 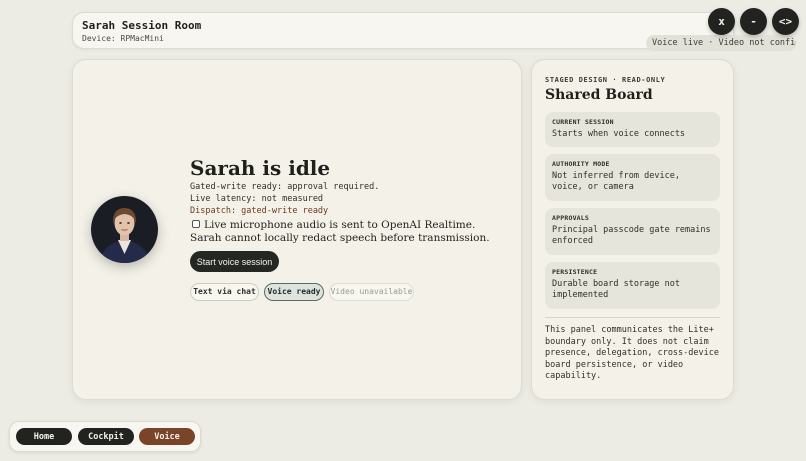 What do you see at coordinates (571, 218) in the screenshot?
I see `section-label: APPROVALS` at bounding box center [571, 218].